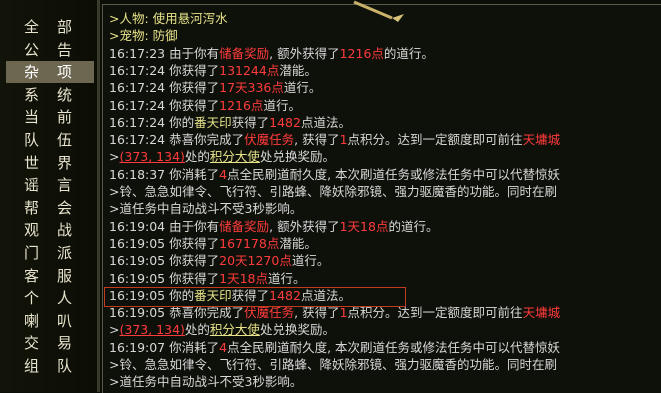 This screenshot has width=661, height=393. I want to click on chat-text-segment: , 获得了, so click(317, 313).